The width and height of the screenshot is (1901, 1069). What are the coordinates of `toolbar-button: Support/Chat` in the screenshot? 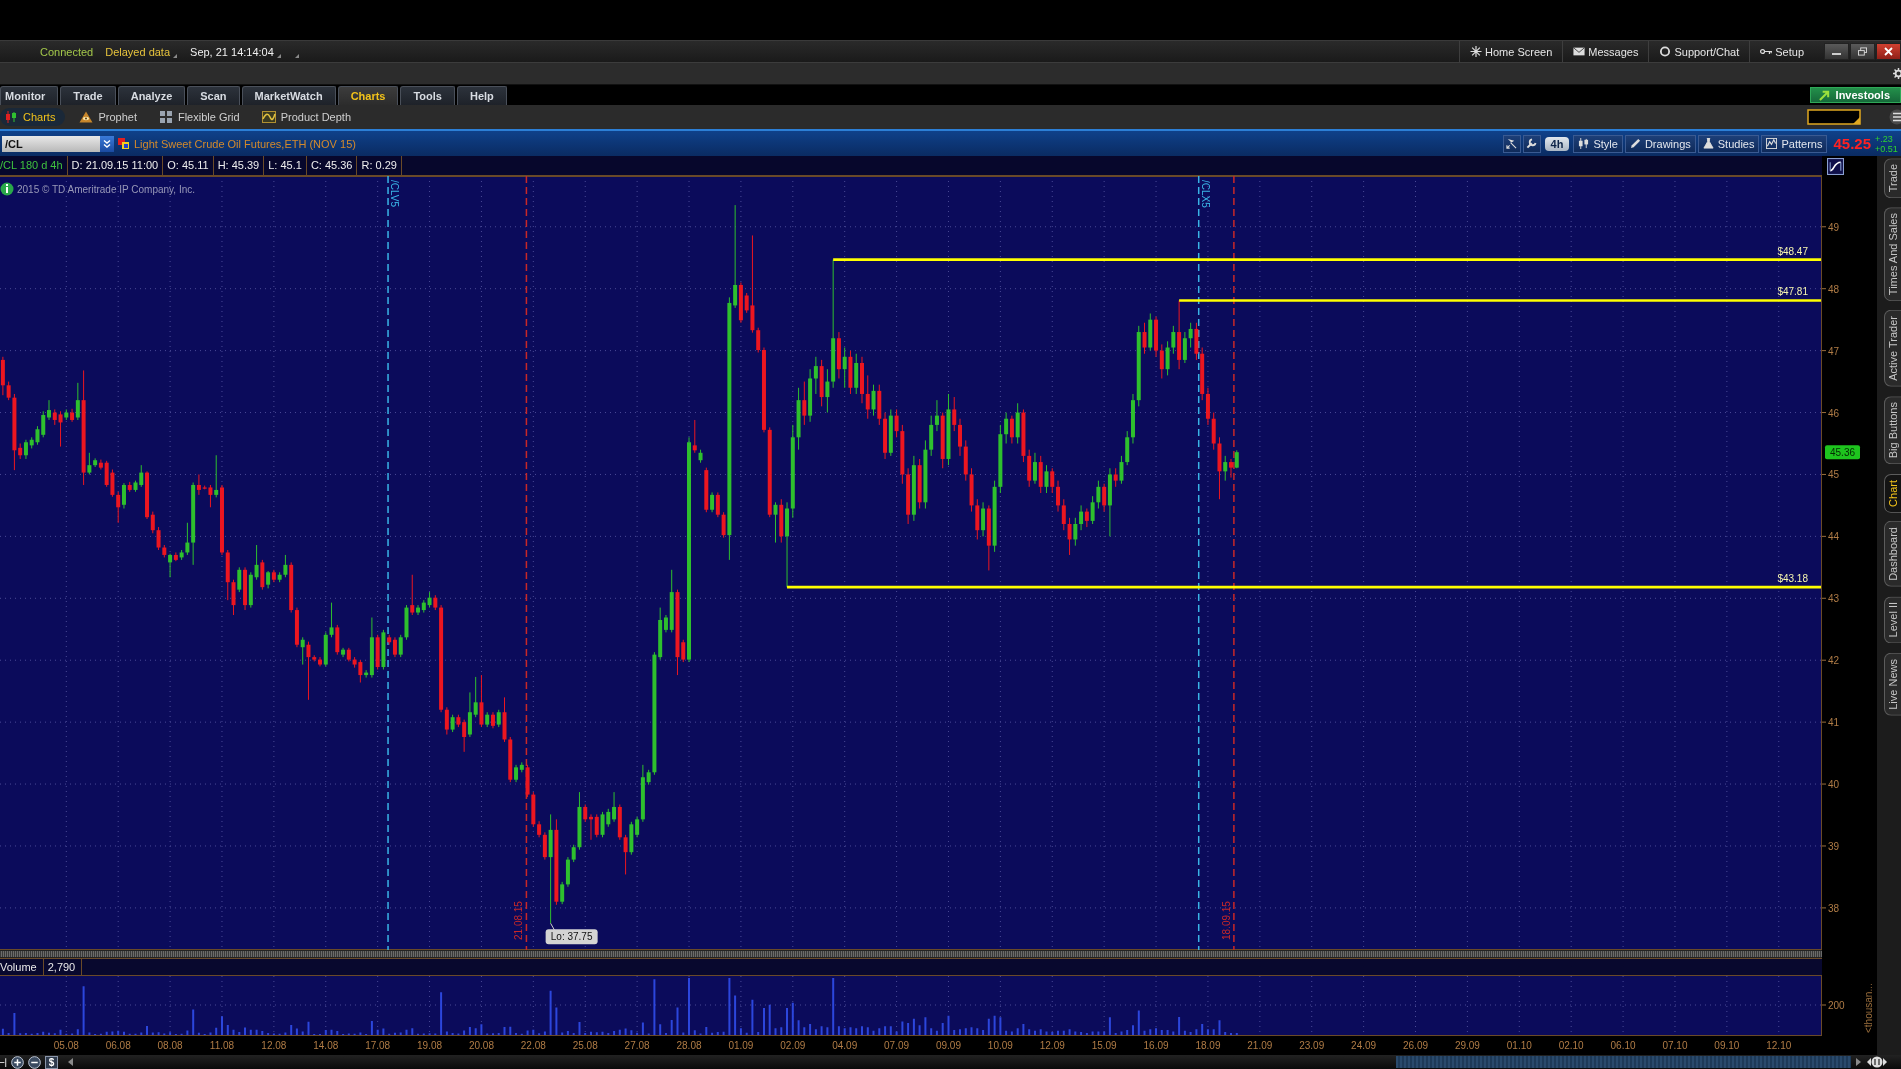 It's located at (1699, 51).